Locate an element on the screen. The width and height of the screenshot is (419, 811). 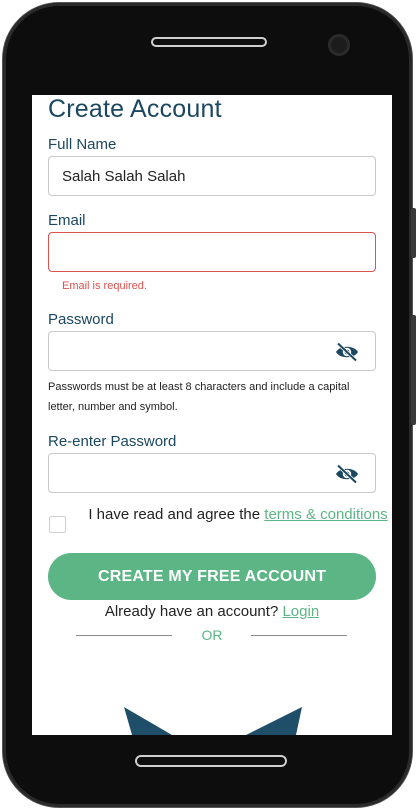
login-link: Login is located at coordinates (300, 611).